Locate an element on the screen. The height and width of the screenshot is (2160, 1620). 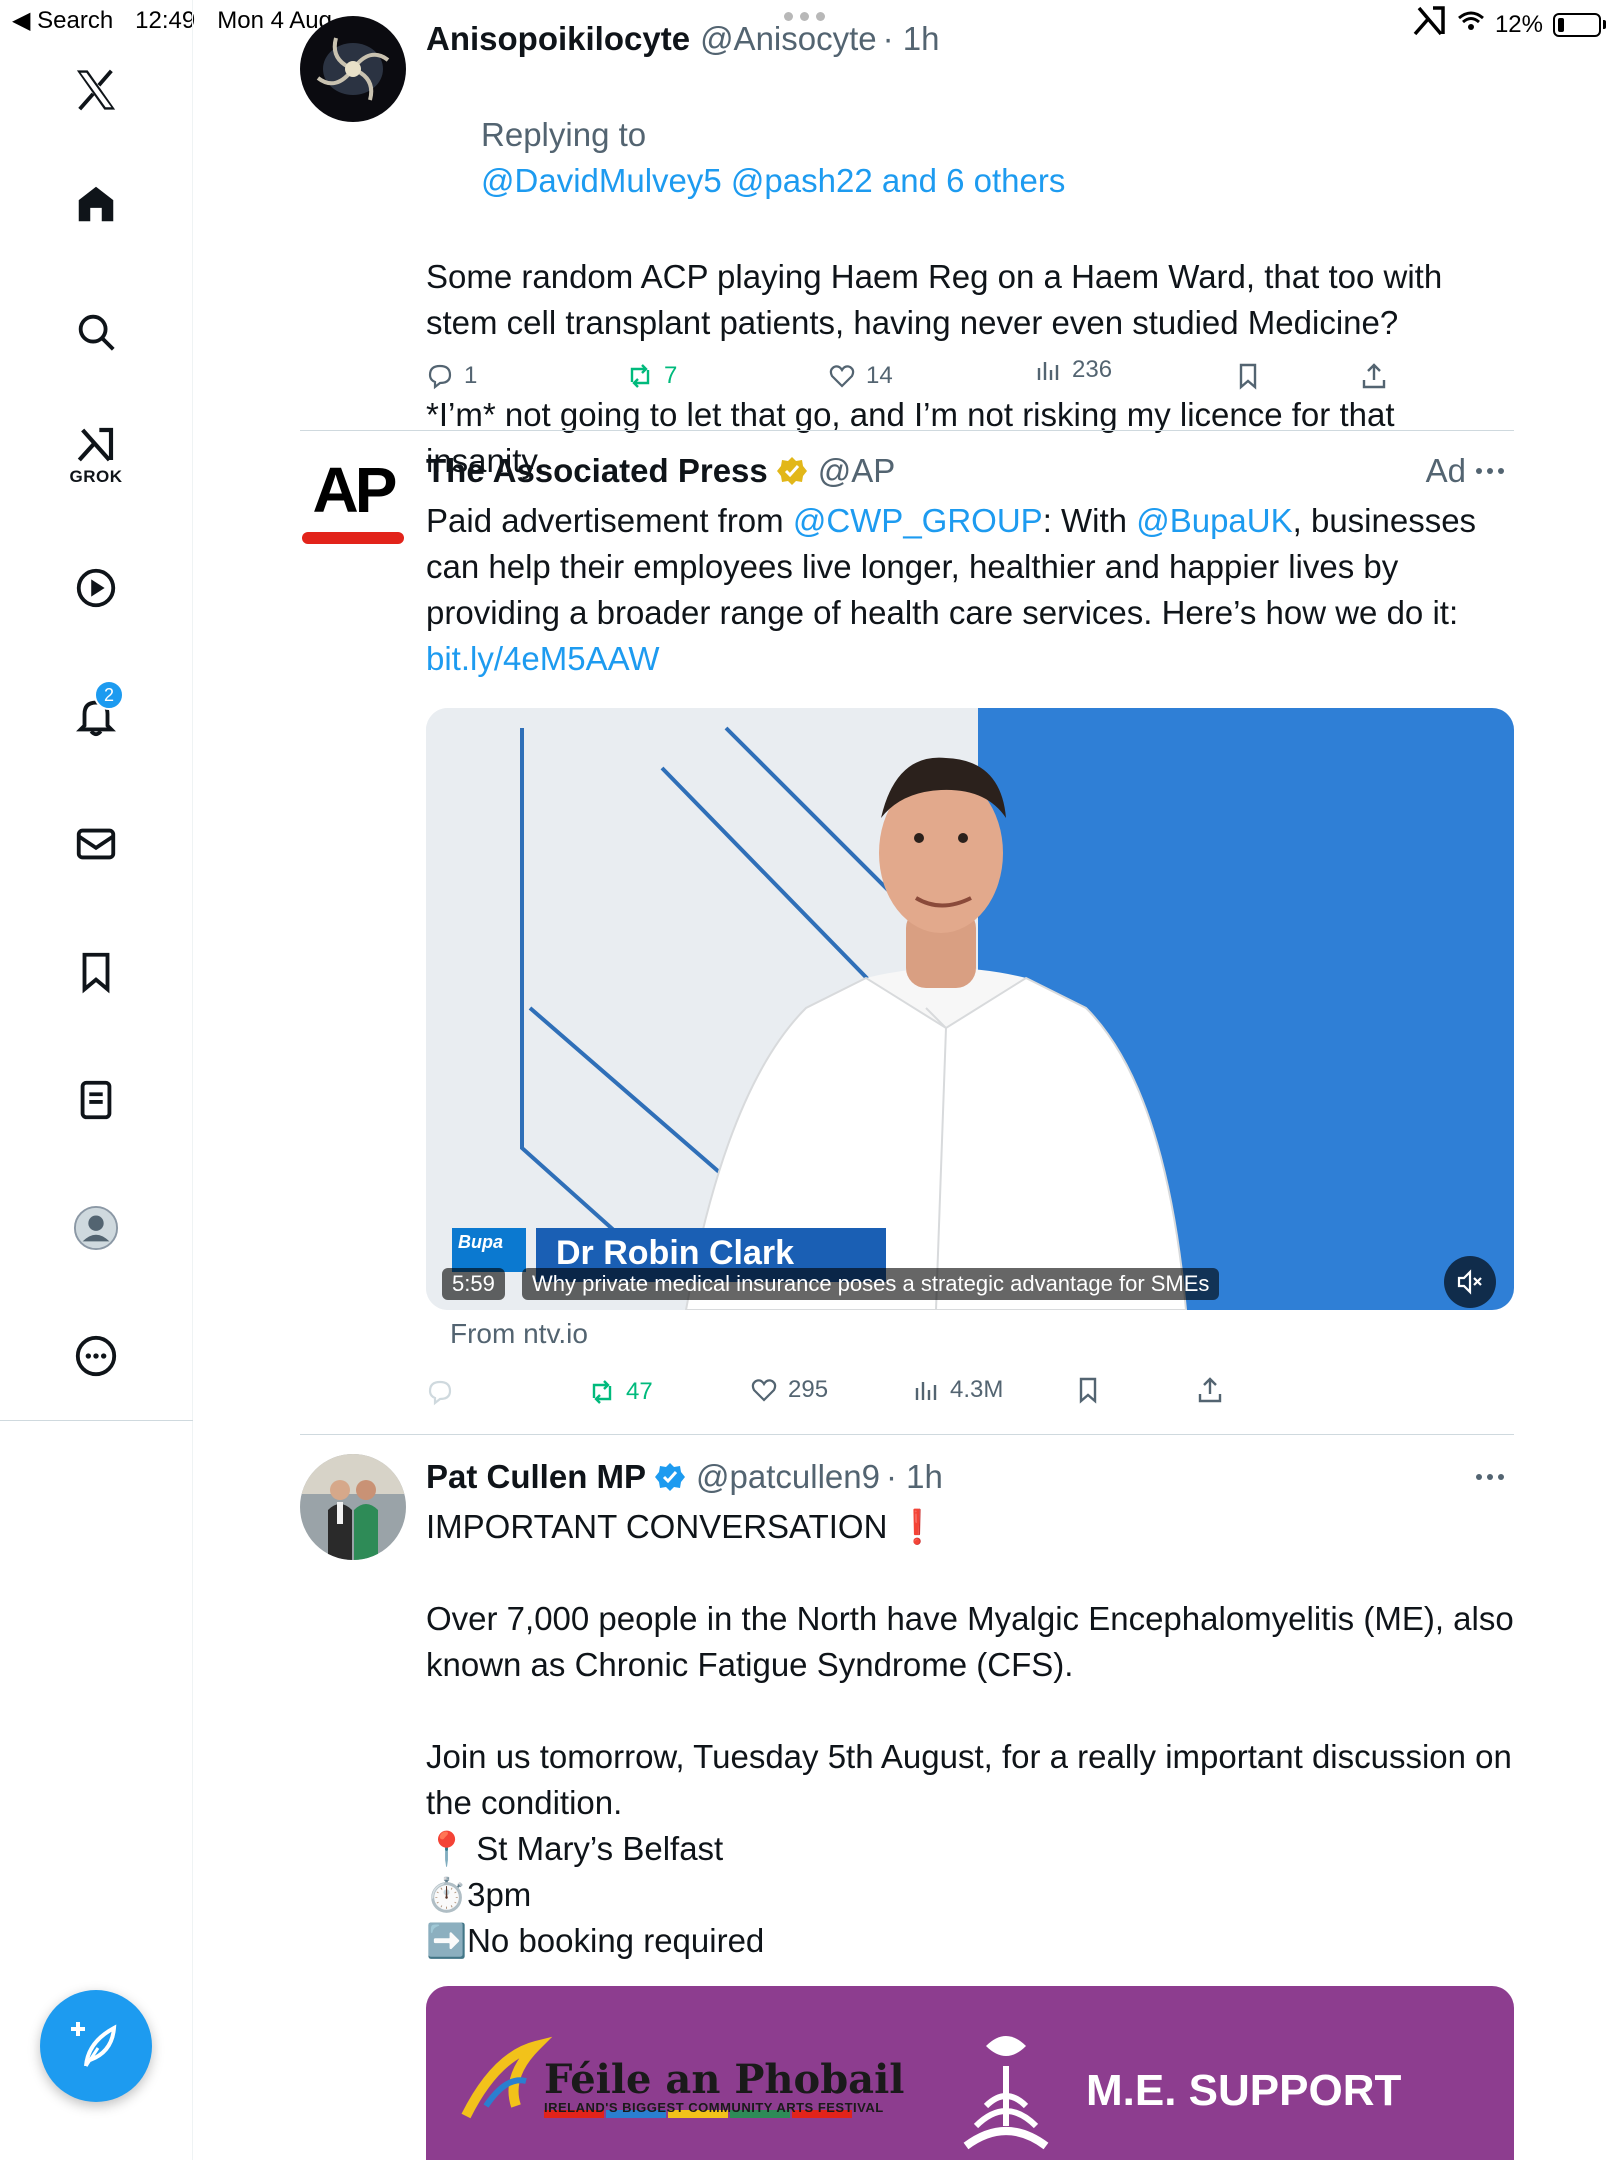
author-handle: @AP is located at coordinates (857, 471).